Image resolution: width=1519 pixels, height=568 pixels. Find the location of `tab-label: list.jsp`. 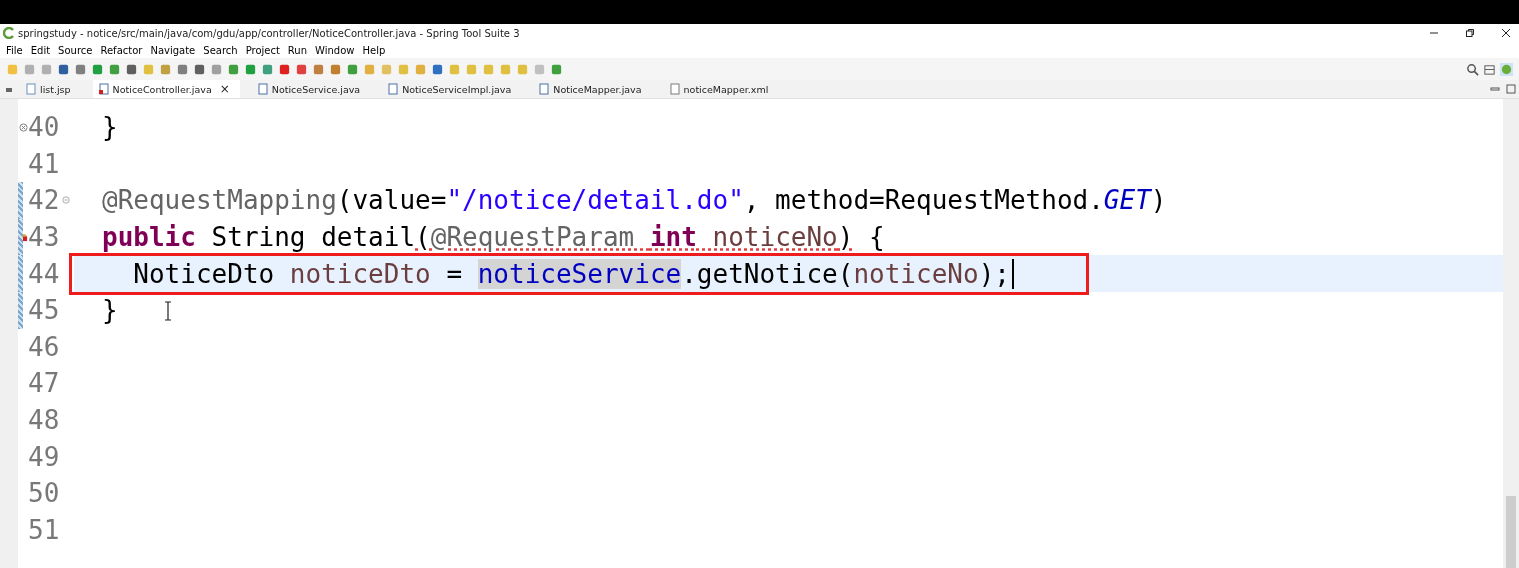

tab-label: list.jsp is located at coordinates (55, 89).